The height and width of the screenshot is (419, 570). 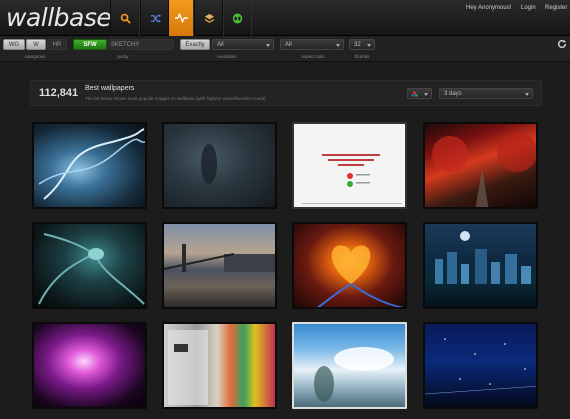 I want to click on activity-icon, so click(x=181, y=18).